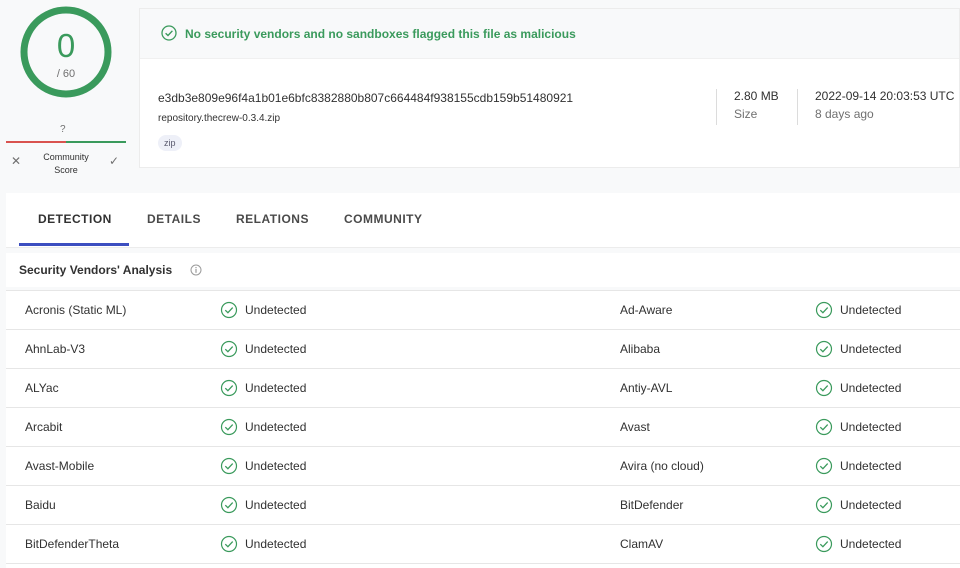 The width and height of the screenshot is (960, 568). What do you see at coordinates (844, 114) in the screenshot?
I see `analysis-age: 8 days ago` at bounding box center [844, 114].